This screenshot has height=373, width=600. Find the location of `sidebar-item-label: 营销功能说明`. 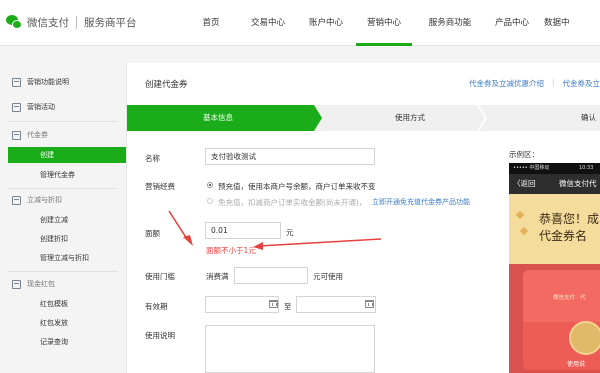

sidebar-item-label: 营销功能说明 is located at coordinates (48, 82).